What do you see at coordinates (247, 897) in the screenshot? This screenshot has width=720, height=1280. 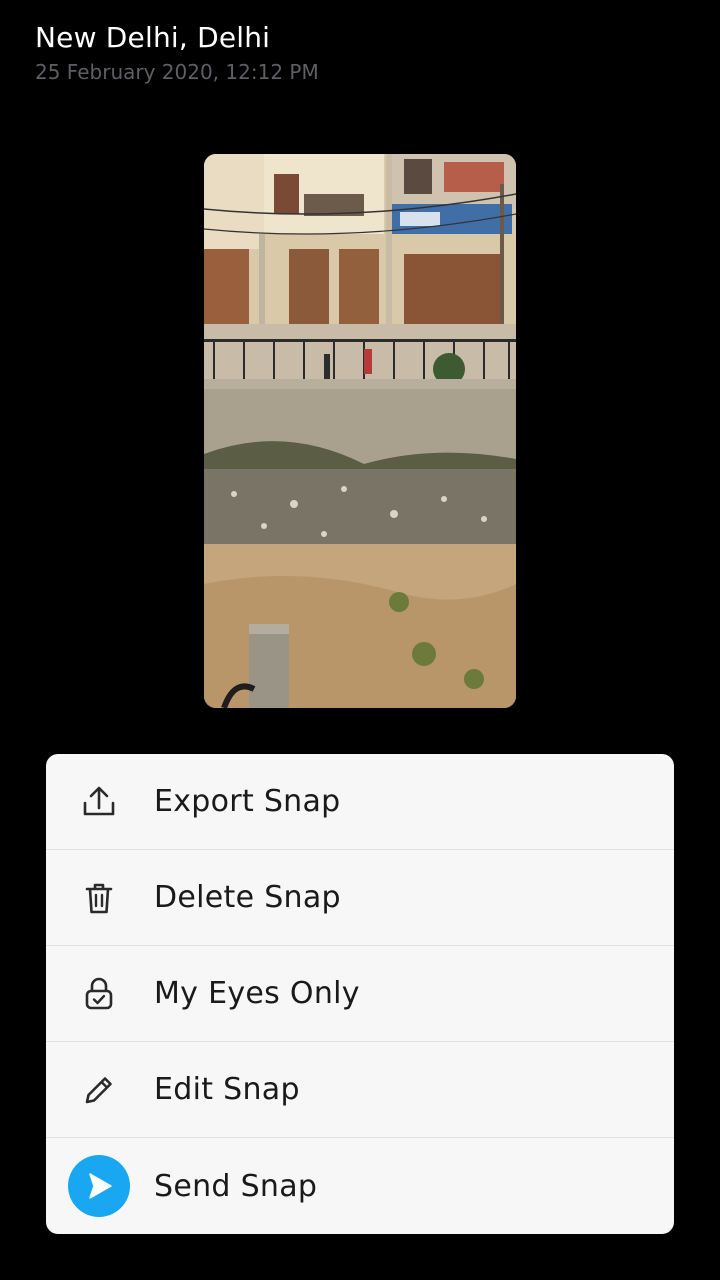 I see `delete-snap-label: Delete Snap` at bounding box center [247, 897].